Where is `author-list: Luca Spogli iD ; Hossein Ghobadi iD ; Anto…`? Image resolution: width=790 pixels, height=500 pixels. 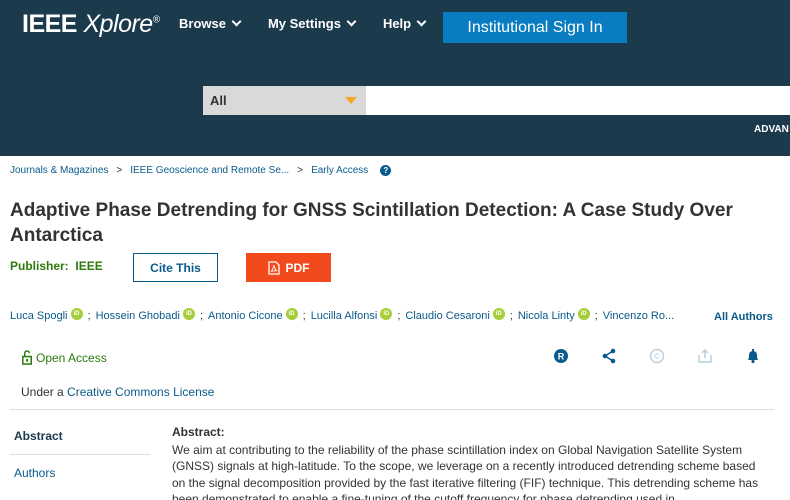 author-list: Luca Spogli iD ; Hossein Ghobadi iD ; Anto… is located at coordinates (342, 314).